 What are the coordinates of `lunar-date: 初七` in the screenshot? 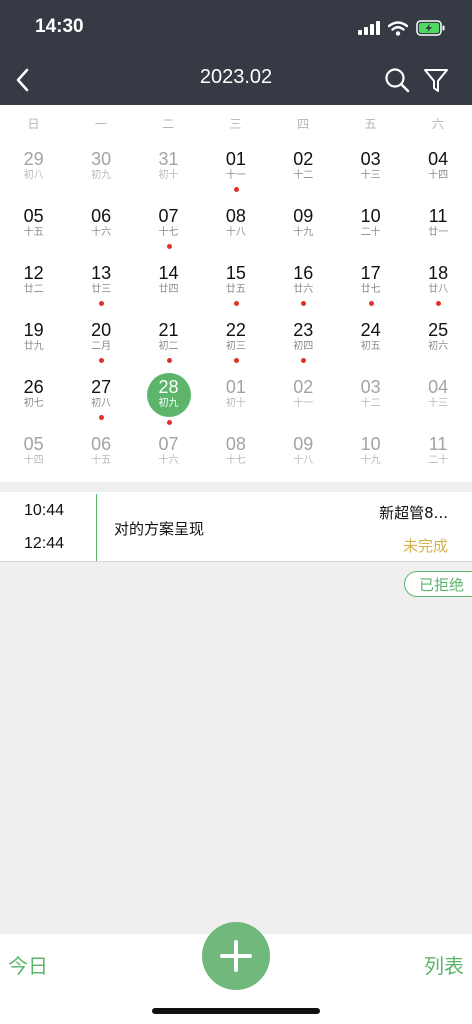 It's located at (33, 403).